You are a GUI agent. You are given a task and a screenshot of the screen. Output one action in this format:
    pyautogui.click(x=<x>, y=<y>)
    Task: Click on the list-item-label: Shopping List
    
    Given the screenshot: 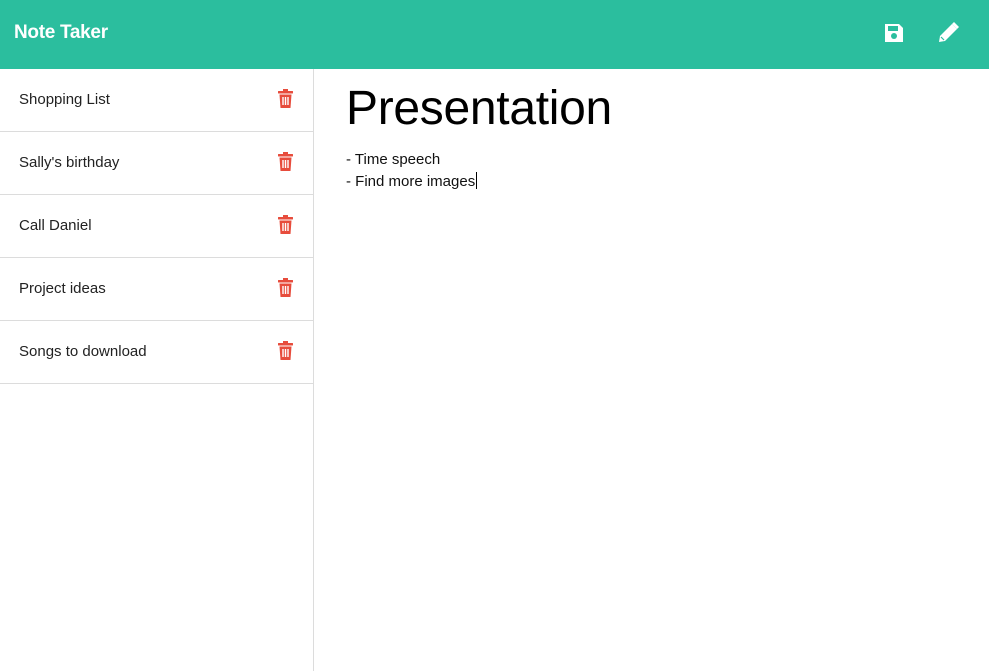 What is the action you would take?
    pyautogui.click(x=64, y=99)
    